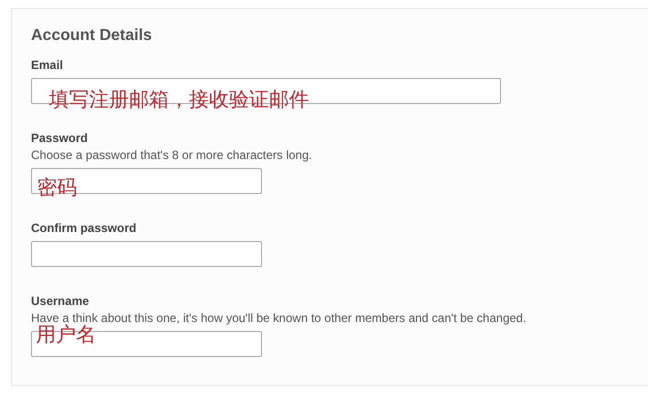 This screenshot has height=400, width=648. What do you see at coordinates (179, 99) in the screenshot?
I see `annotation-text: 填写注册邮箱，接收验证邮件` at bounding box center [179, 99].